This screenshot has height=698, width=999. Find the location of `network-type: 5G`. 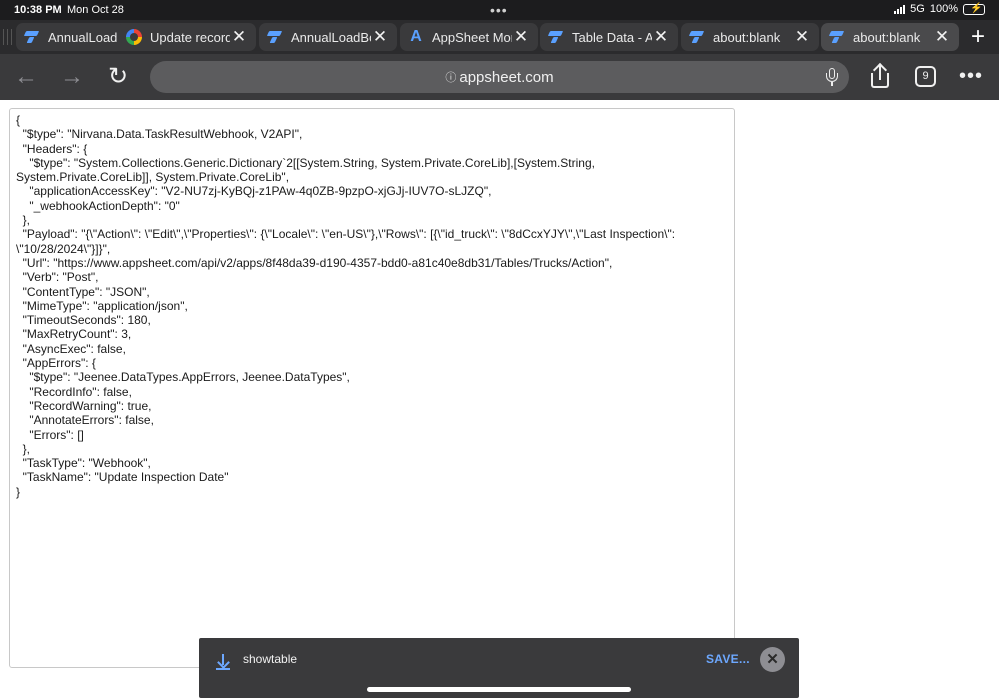

network-type: 5G is located at coordinates (917, 9).